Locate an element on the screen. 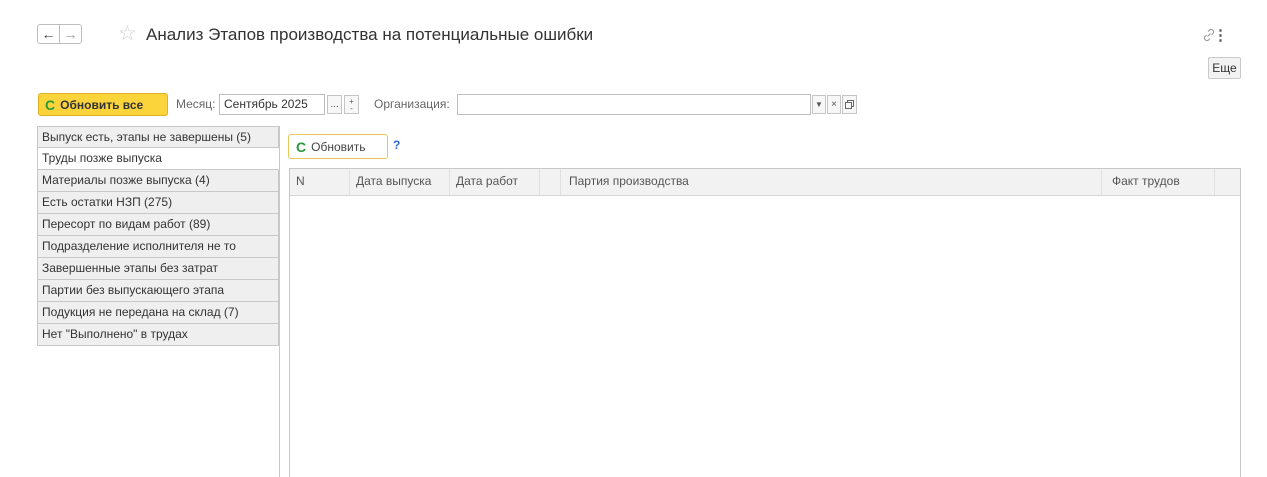 The width and height of the screenshot is (1267, 477). list-divider is located at coordinates (279, 301).